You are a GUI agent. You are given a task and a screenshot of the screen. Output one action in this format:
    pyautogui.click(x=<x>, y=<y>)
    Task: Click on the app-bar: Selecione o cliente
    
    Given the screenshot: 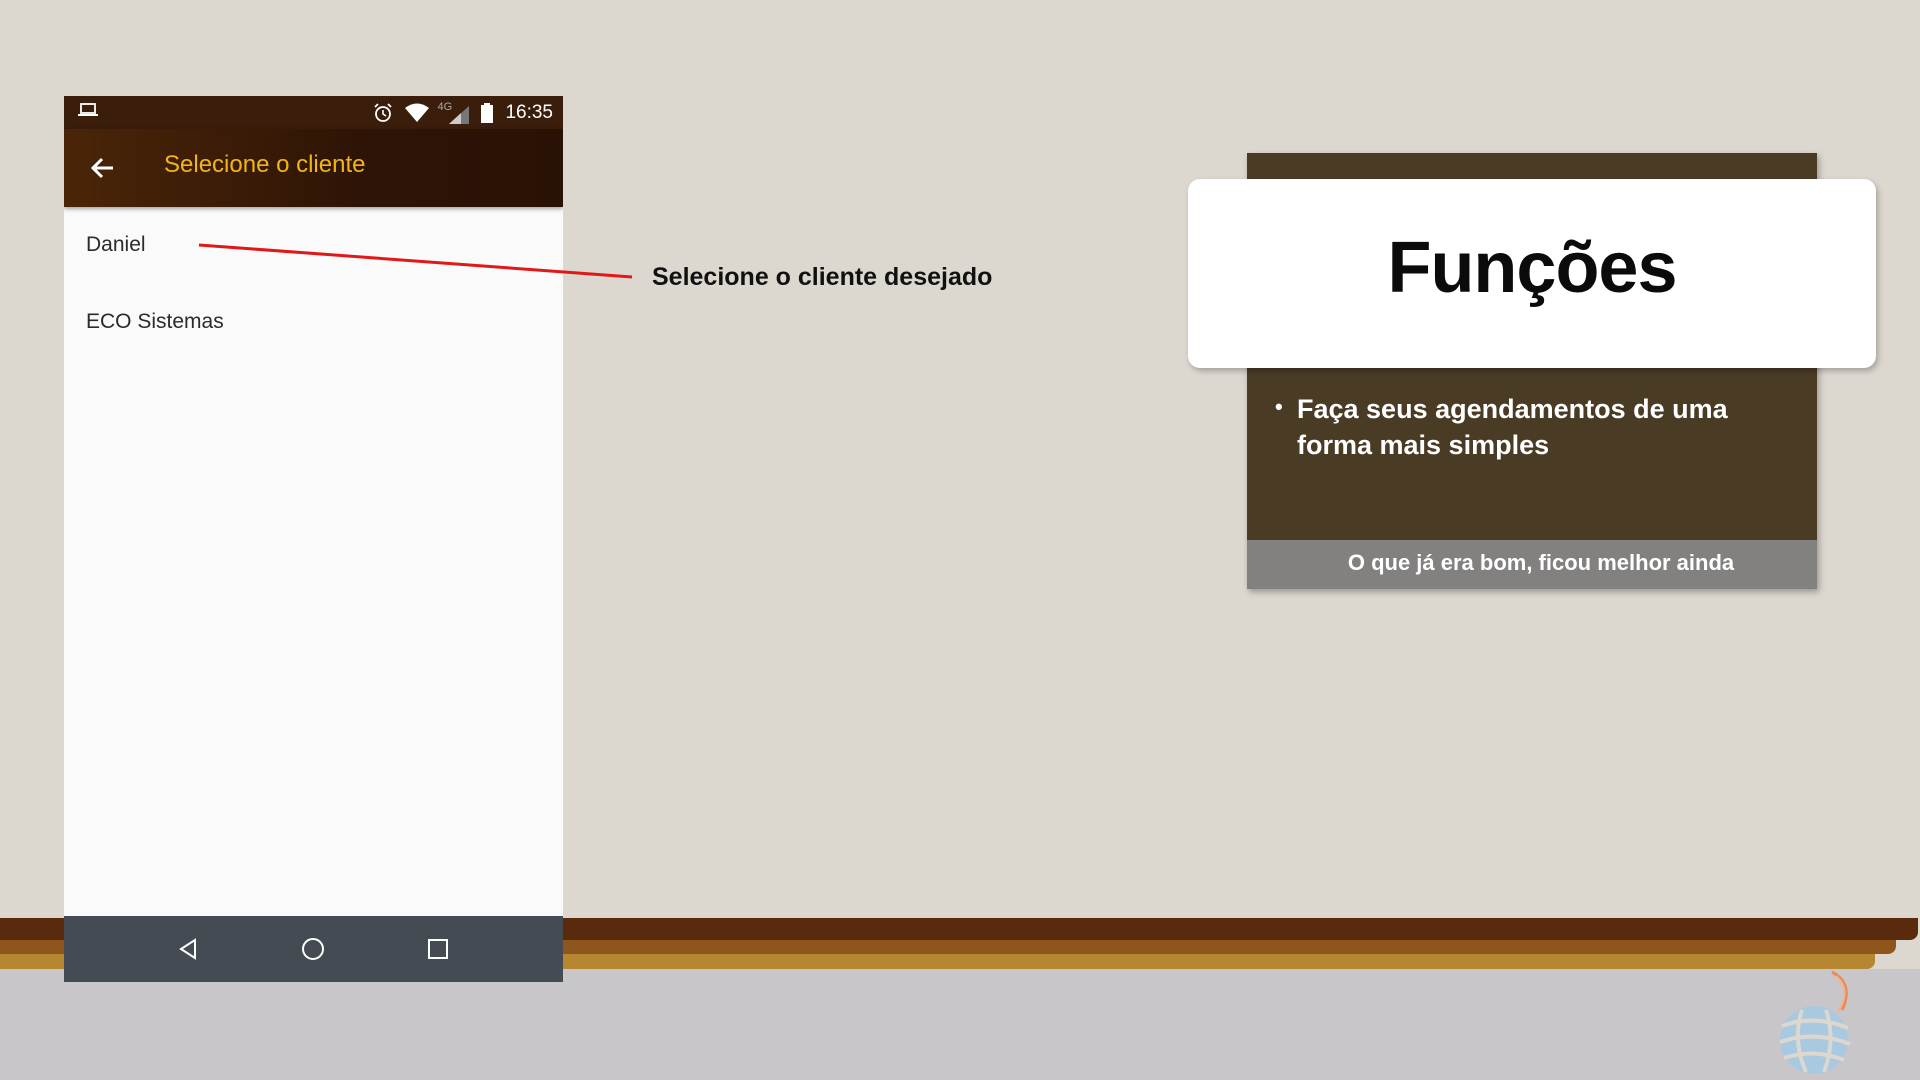 What is the action you would take?
    pyautogui.click(x=313, y=168)
    